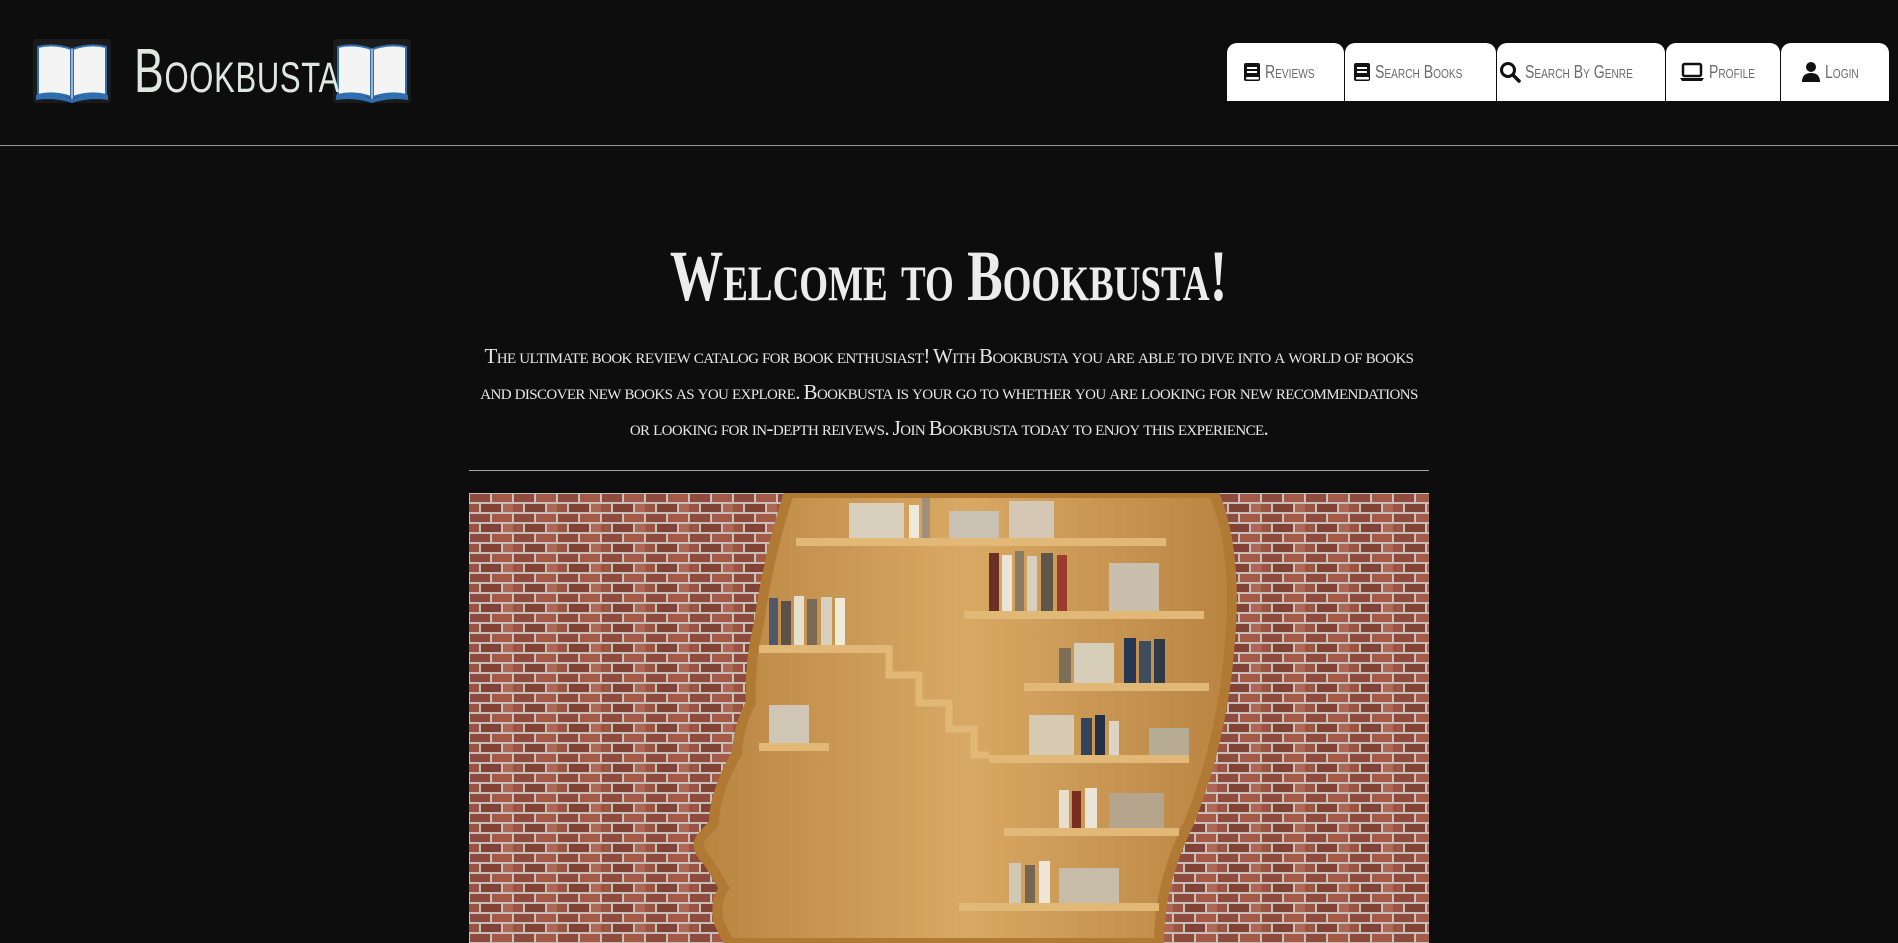 This screenshot has width=1898, height=943. What do you see at coordinates (1578, 71) in the screenshot?
I see `nav-label: Search By Genre` at bounding box center [1578, 71].